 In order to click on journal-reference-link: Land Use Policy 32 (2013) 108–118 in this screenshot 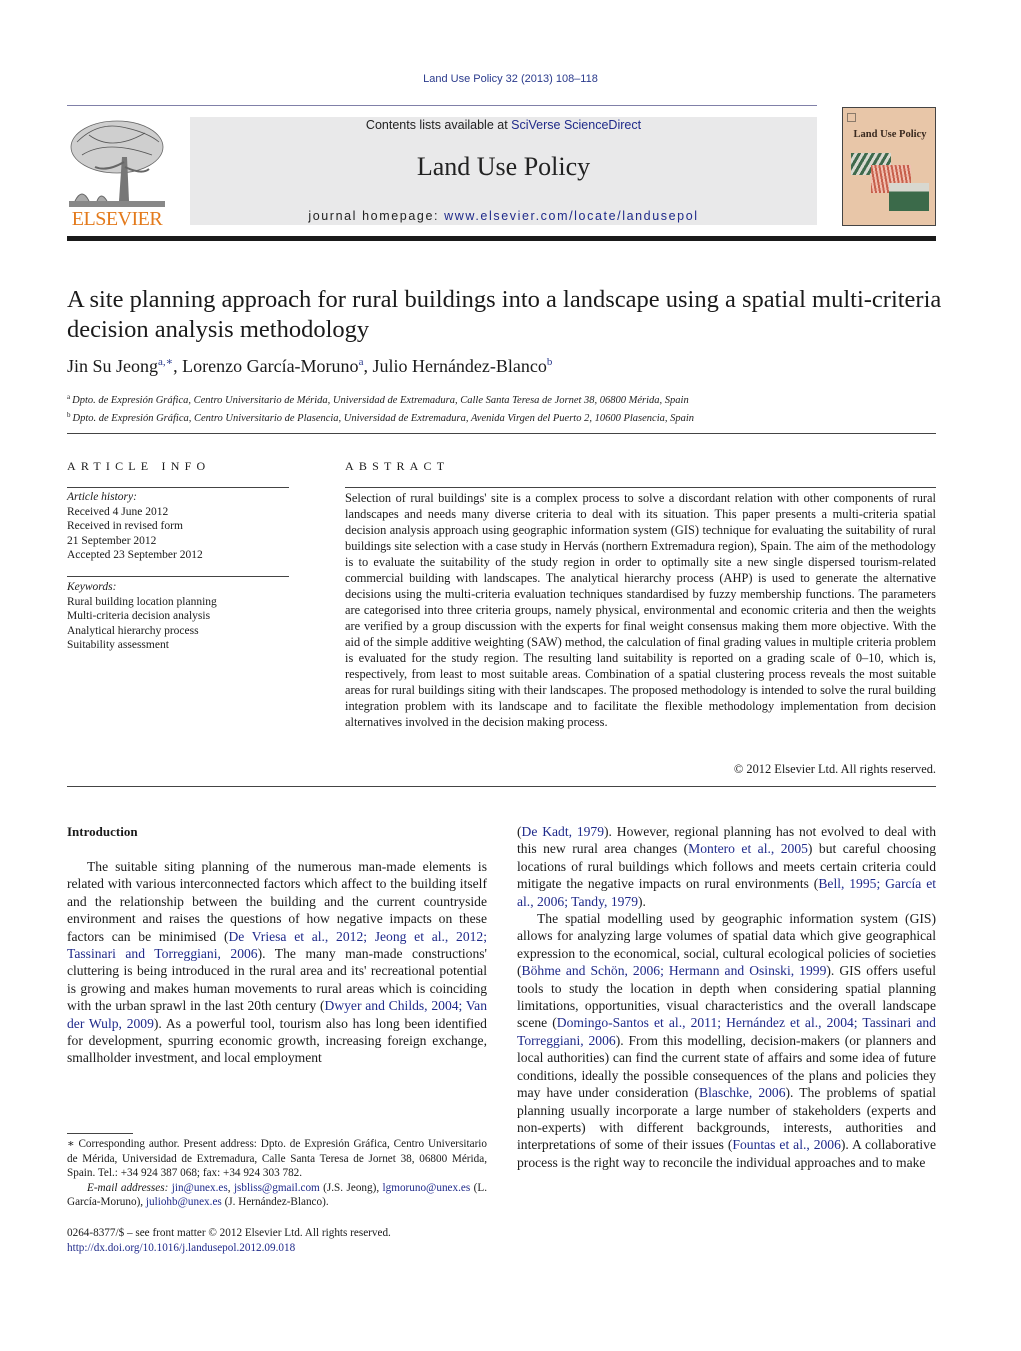, I will do `click(510, 79)`.